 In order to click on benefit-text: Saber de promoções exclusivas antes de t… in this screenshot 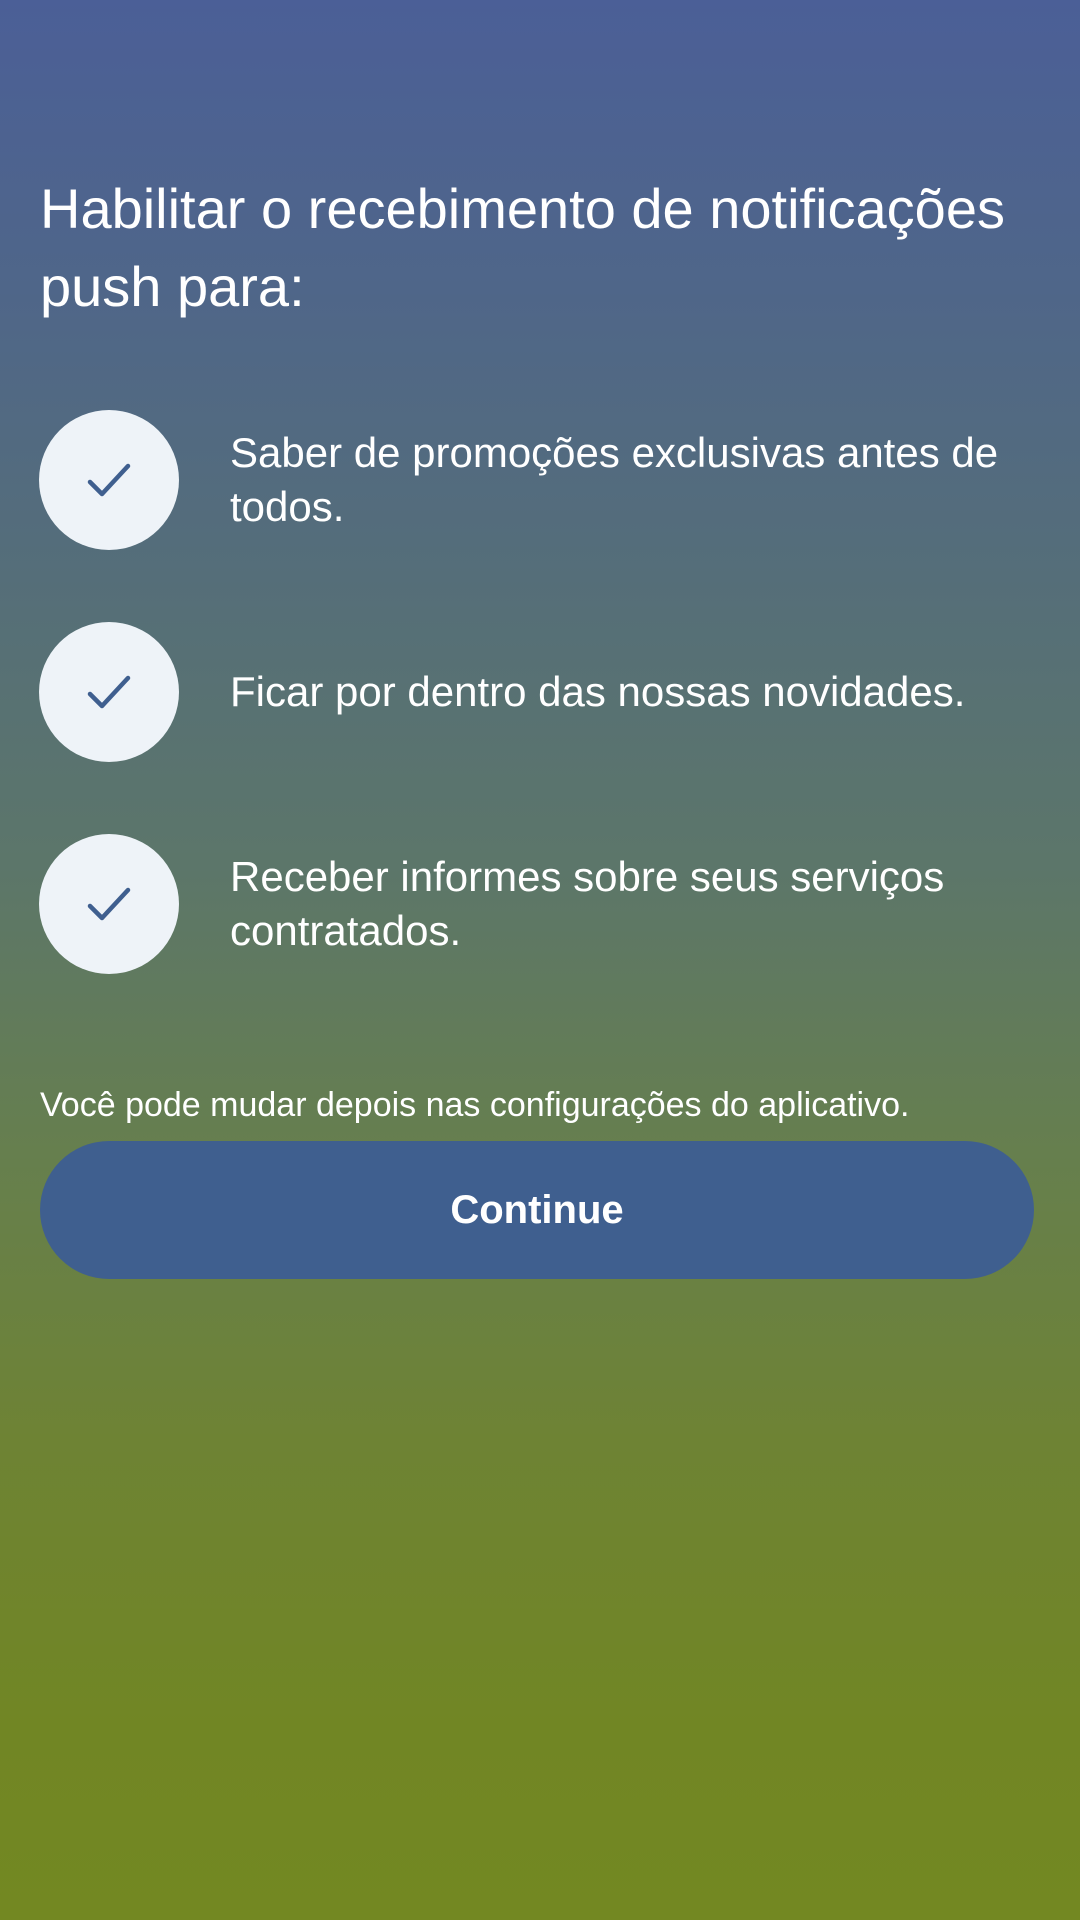, I will do `click(614, 479)`.